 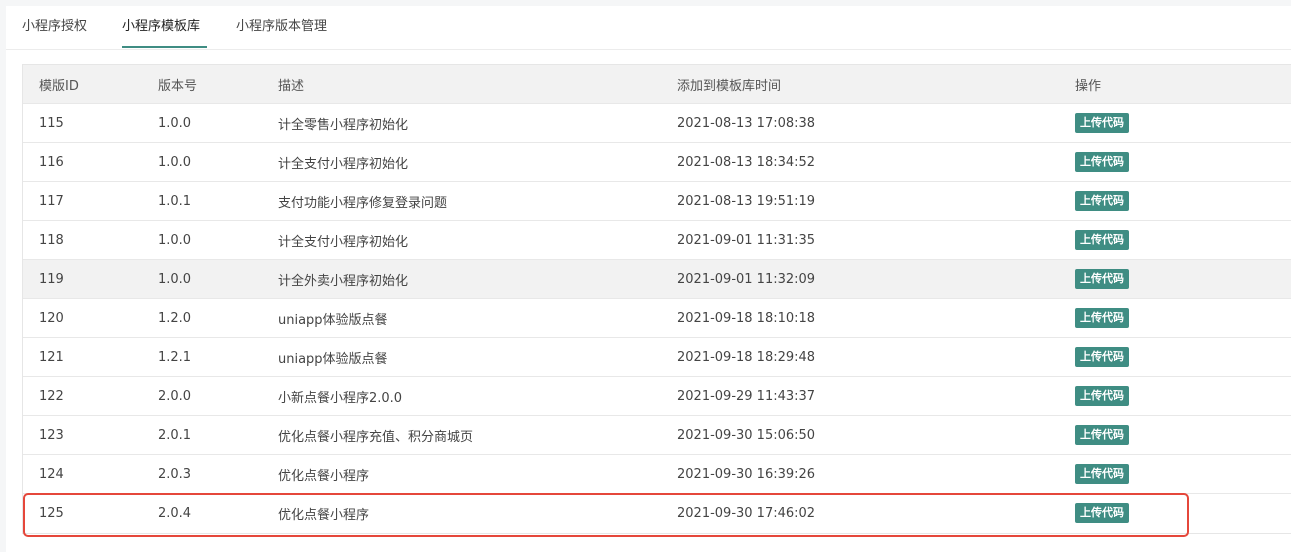 I want to click on table-header-row: 模版ID 版本号 描述 添加到模板库时间 操作, so click(x=657, y=84).